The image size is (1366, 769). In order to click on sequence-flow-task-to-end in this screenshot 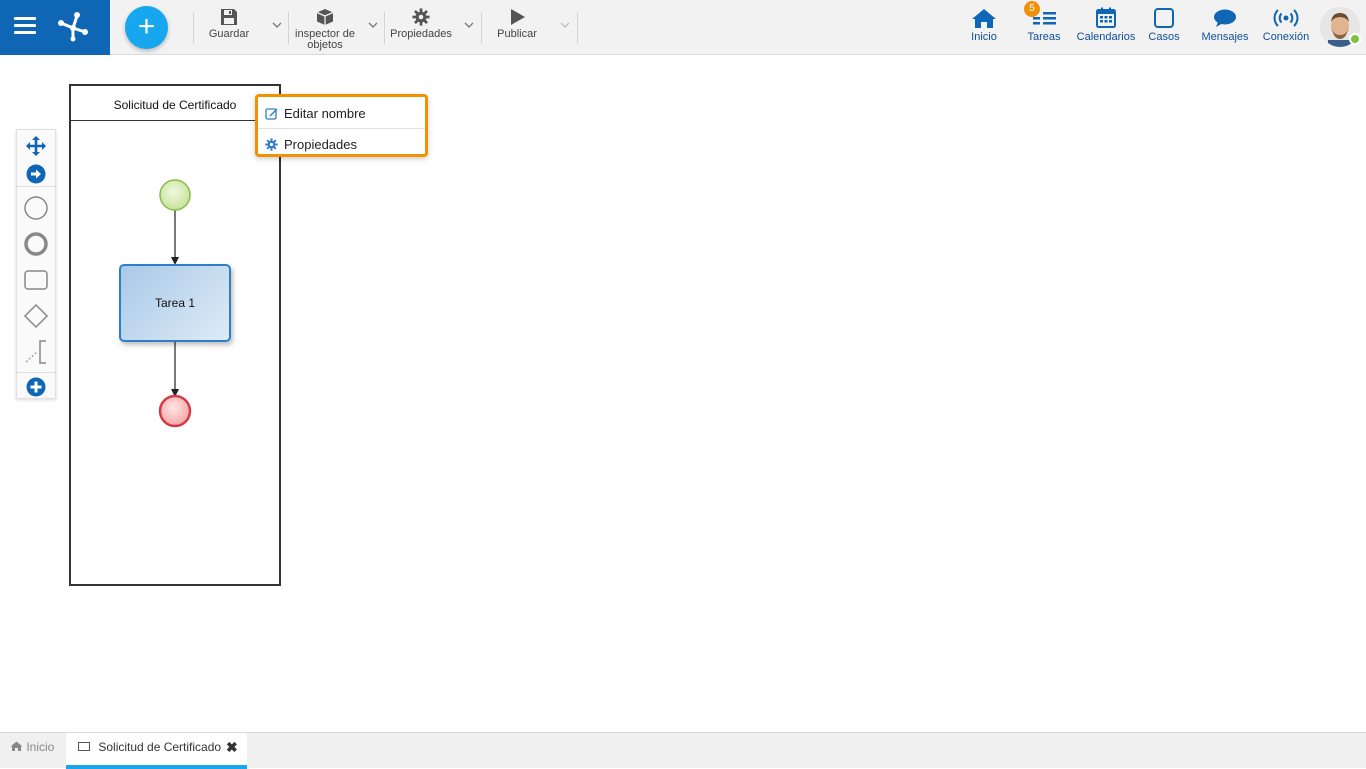, I will do `click(175, 369)`.